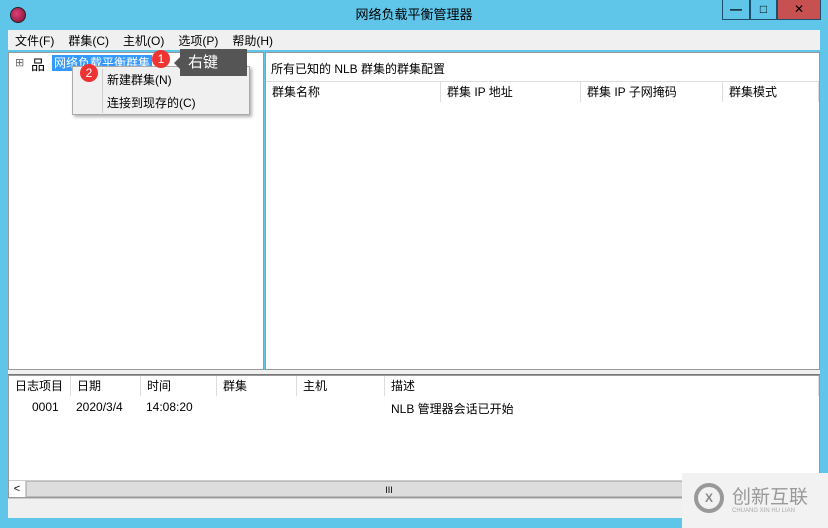 This screenshot has width=828, height=528. What do you see at coordinates (213, 62) in the screenshot?
I see `annotation-tooltip: 右键` at bounding box center [213, 62].